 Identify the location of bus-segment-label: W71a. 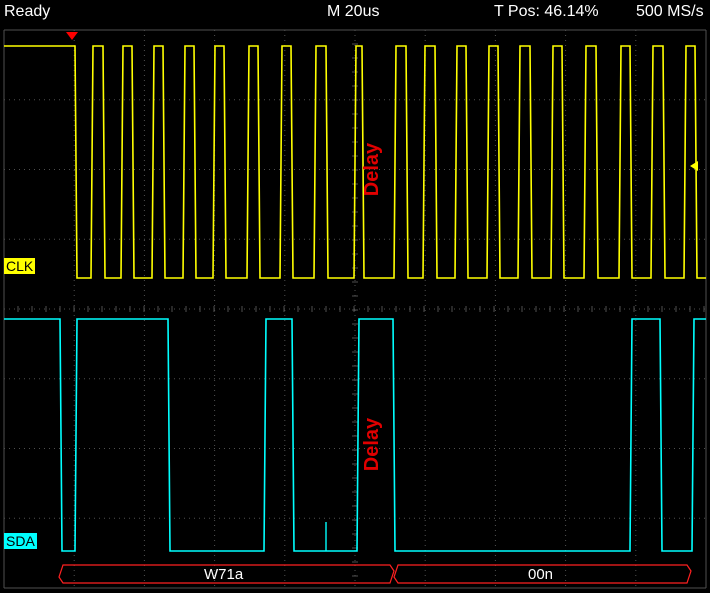
(224, 574).